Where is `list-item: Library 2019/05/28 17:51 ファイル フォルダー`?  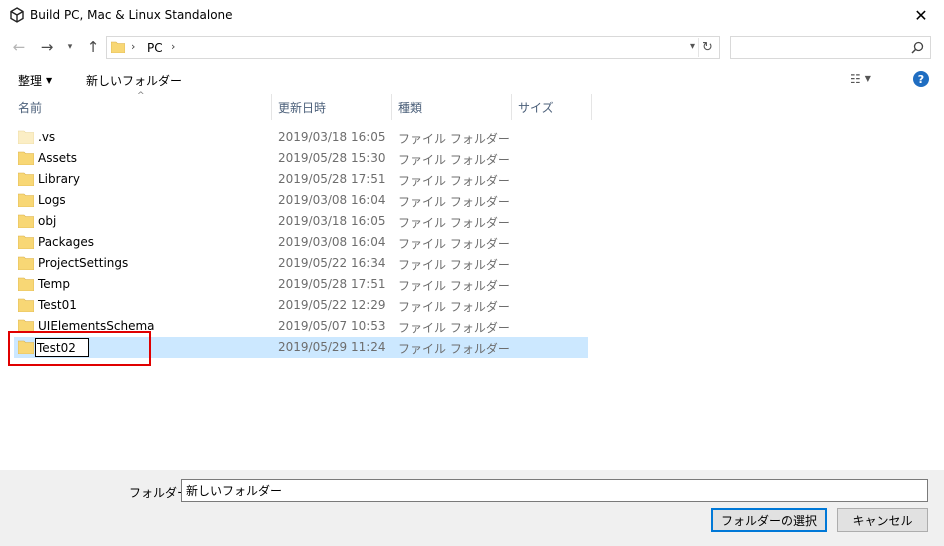
list-item: Library 2019/05/28 17:51 ファイル フォルダー is located at coordinates (301, 179).